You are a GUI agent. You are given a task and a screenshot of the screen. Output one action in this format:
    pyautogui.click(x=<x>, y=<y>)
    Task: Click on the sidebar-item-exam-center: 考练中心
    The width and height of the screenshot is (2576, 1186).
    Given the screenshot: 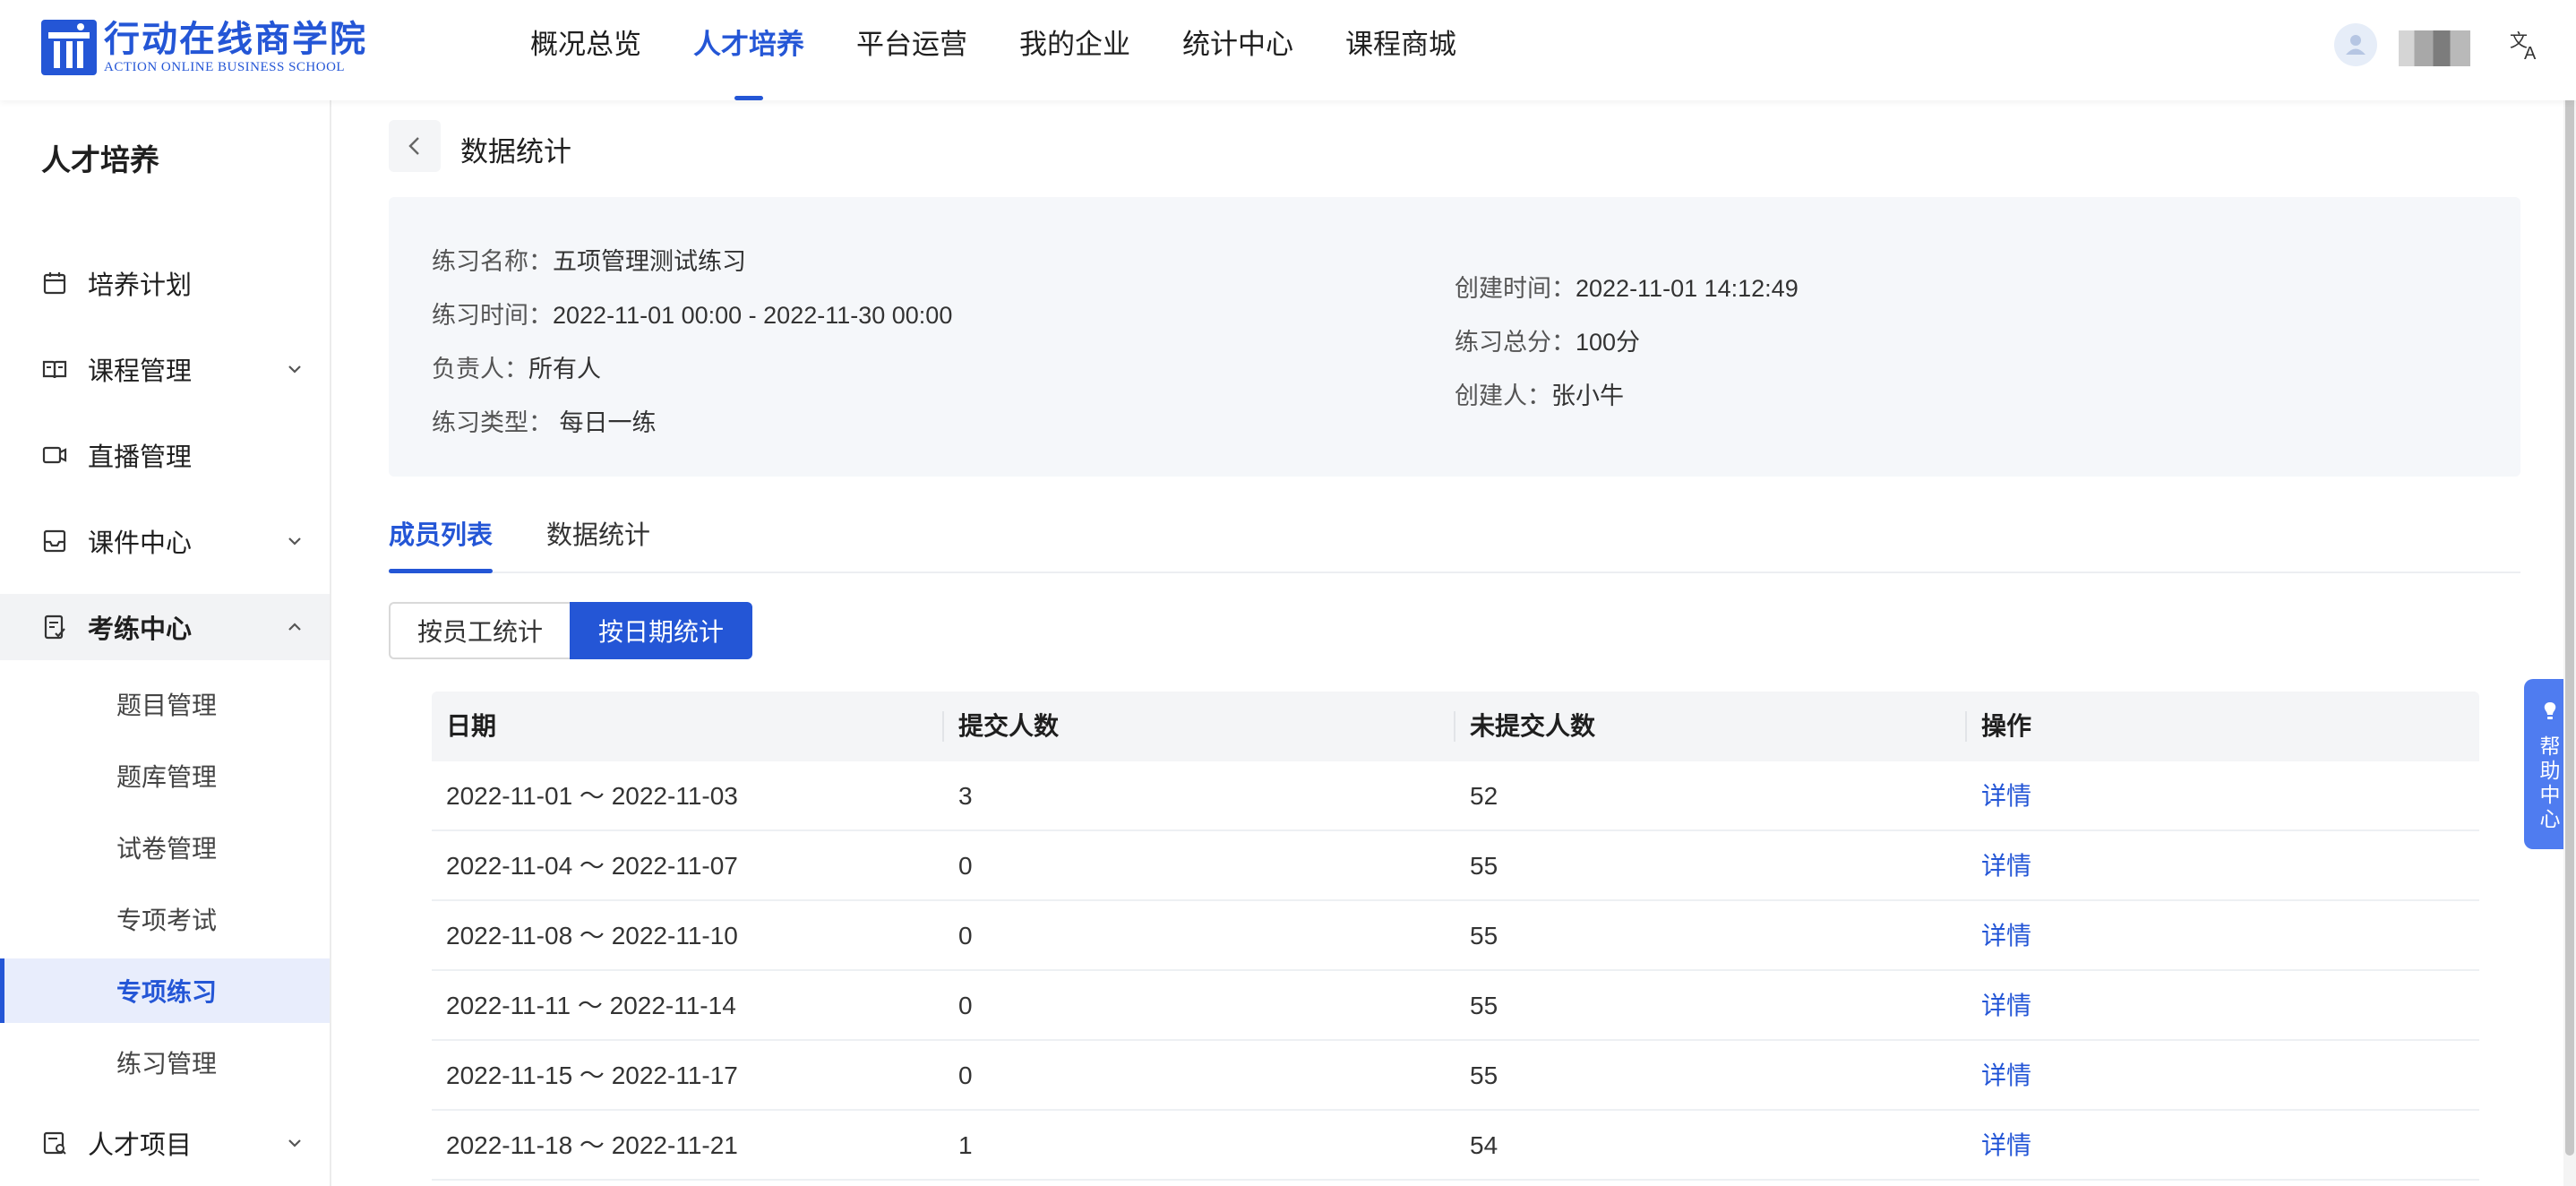 What is the action you would take?
    pyautogui.click(x=165, y=627)
    